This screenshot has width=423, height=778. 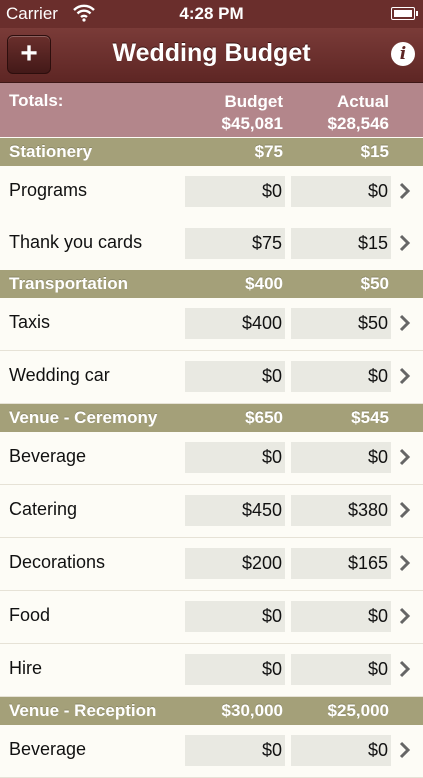 I want to click on section-actual: $545, so click(x=370, y=417).